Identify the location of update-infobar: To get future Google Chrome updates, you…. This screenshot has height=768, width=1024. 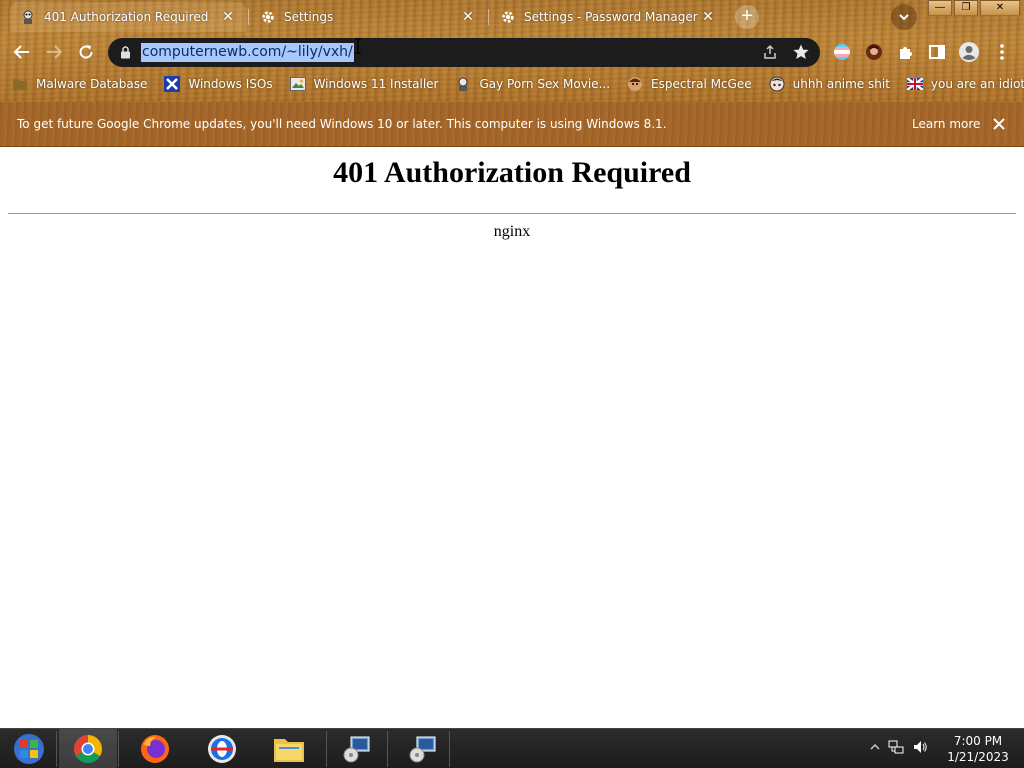
(512, 124).